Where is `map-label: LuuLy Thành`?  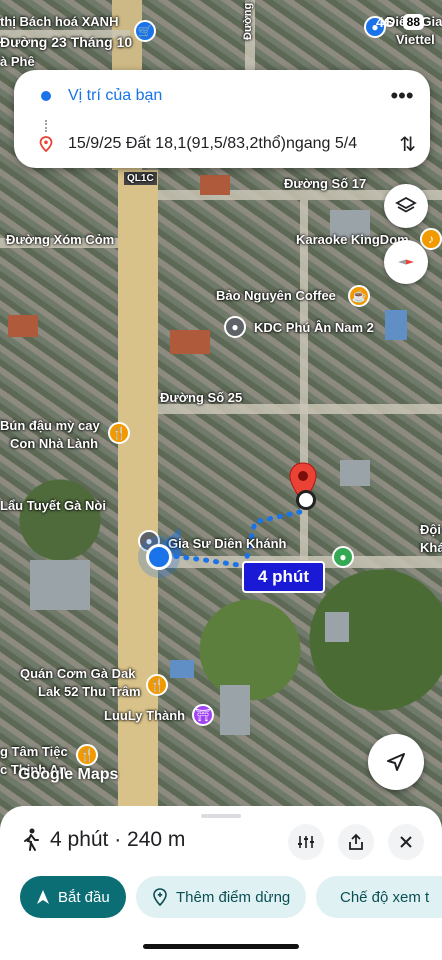 map-label: LuuLy Thành is located at coordinates (145, 715).